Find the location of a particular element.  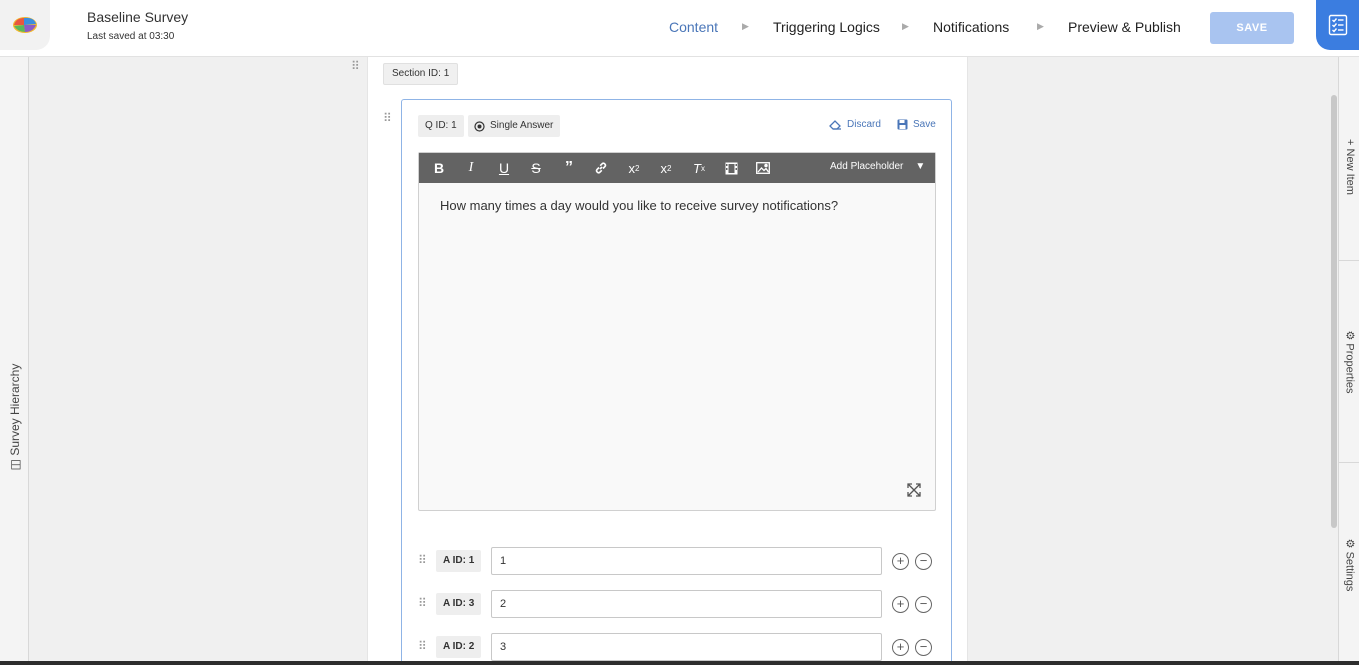

brain-logo-icon is located at coordinates (25, 25).